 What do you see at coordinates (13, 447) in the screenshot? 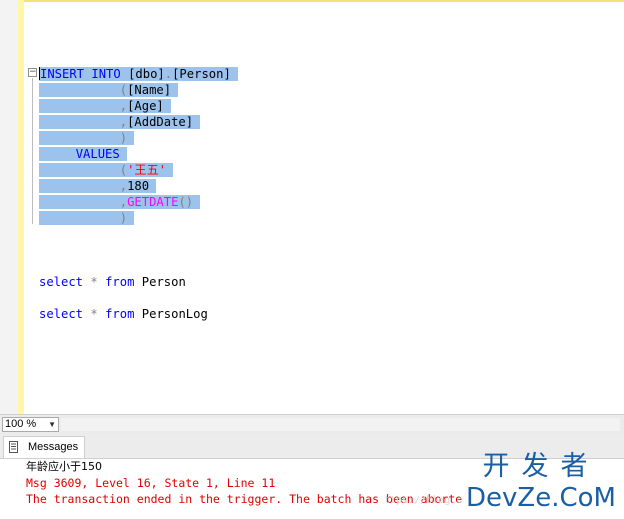
I see `messages-icon` at bounding box center [13, 447].